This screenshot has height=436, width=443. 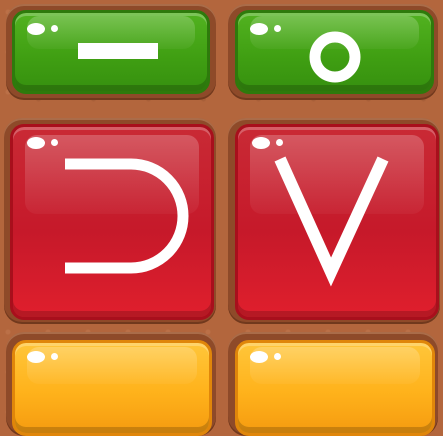 I want to click on green-circle-tile, so click(x=334, y=52).